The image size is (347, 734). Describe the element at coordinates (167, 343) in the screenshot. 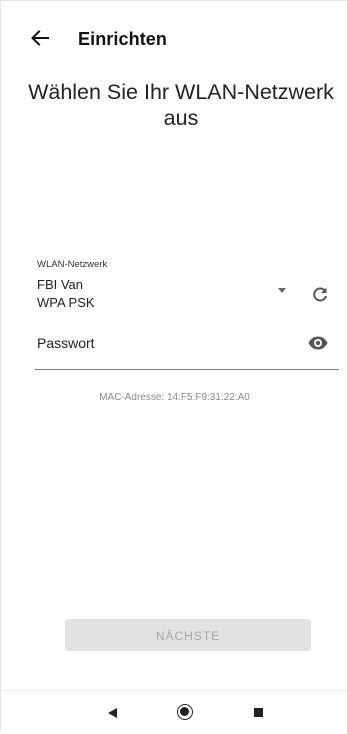

I see `password-input` at that location.